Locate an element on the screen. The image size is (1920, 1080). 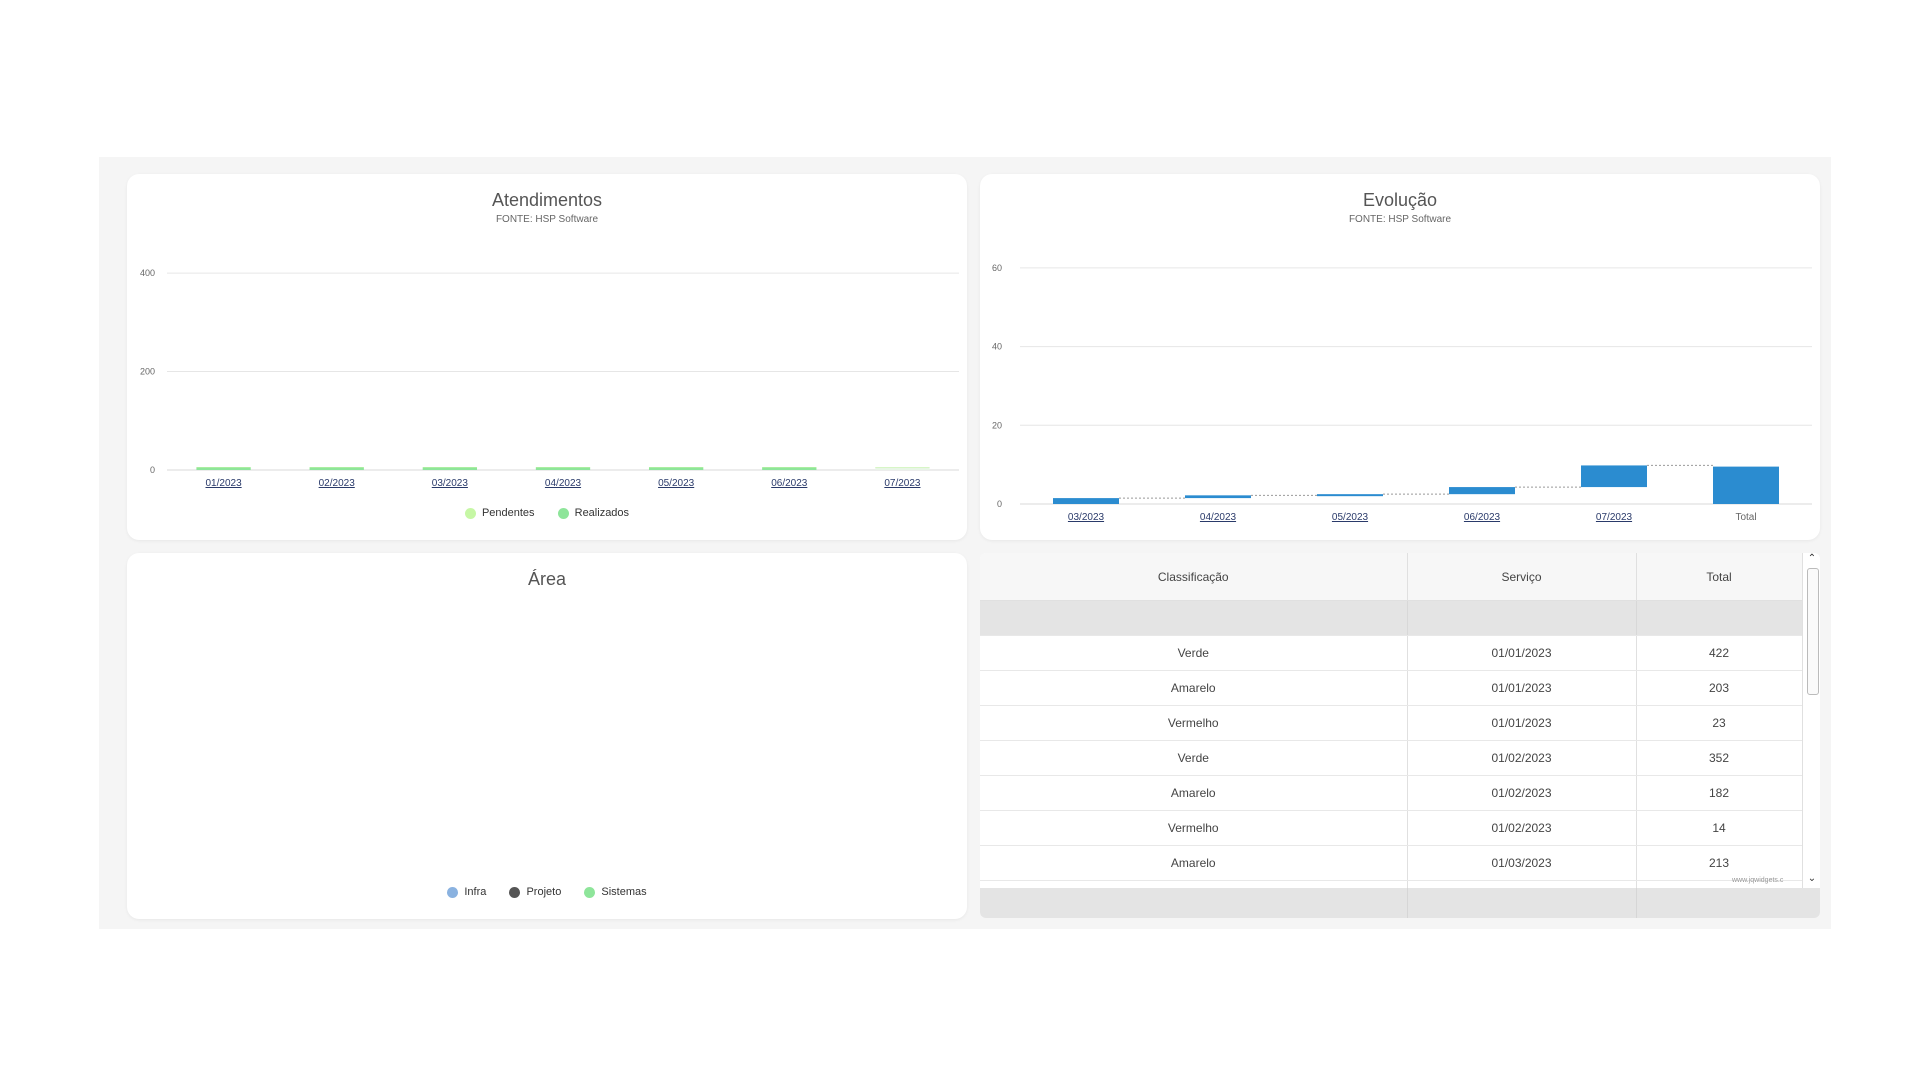
table-row: Amarelo 01/02/2023 182 is located at coordinates (1391, 793).